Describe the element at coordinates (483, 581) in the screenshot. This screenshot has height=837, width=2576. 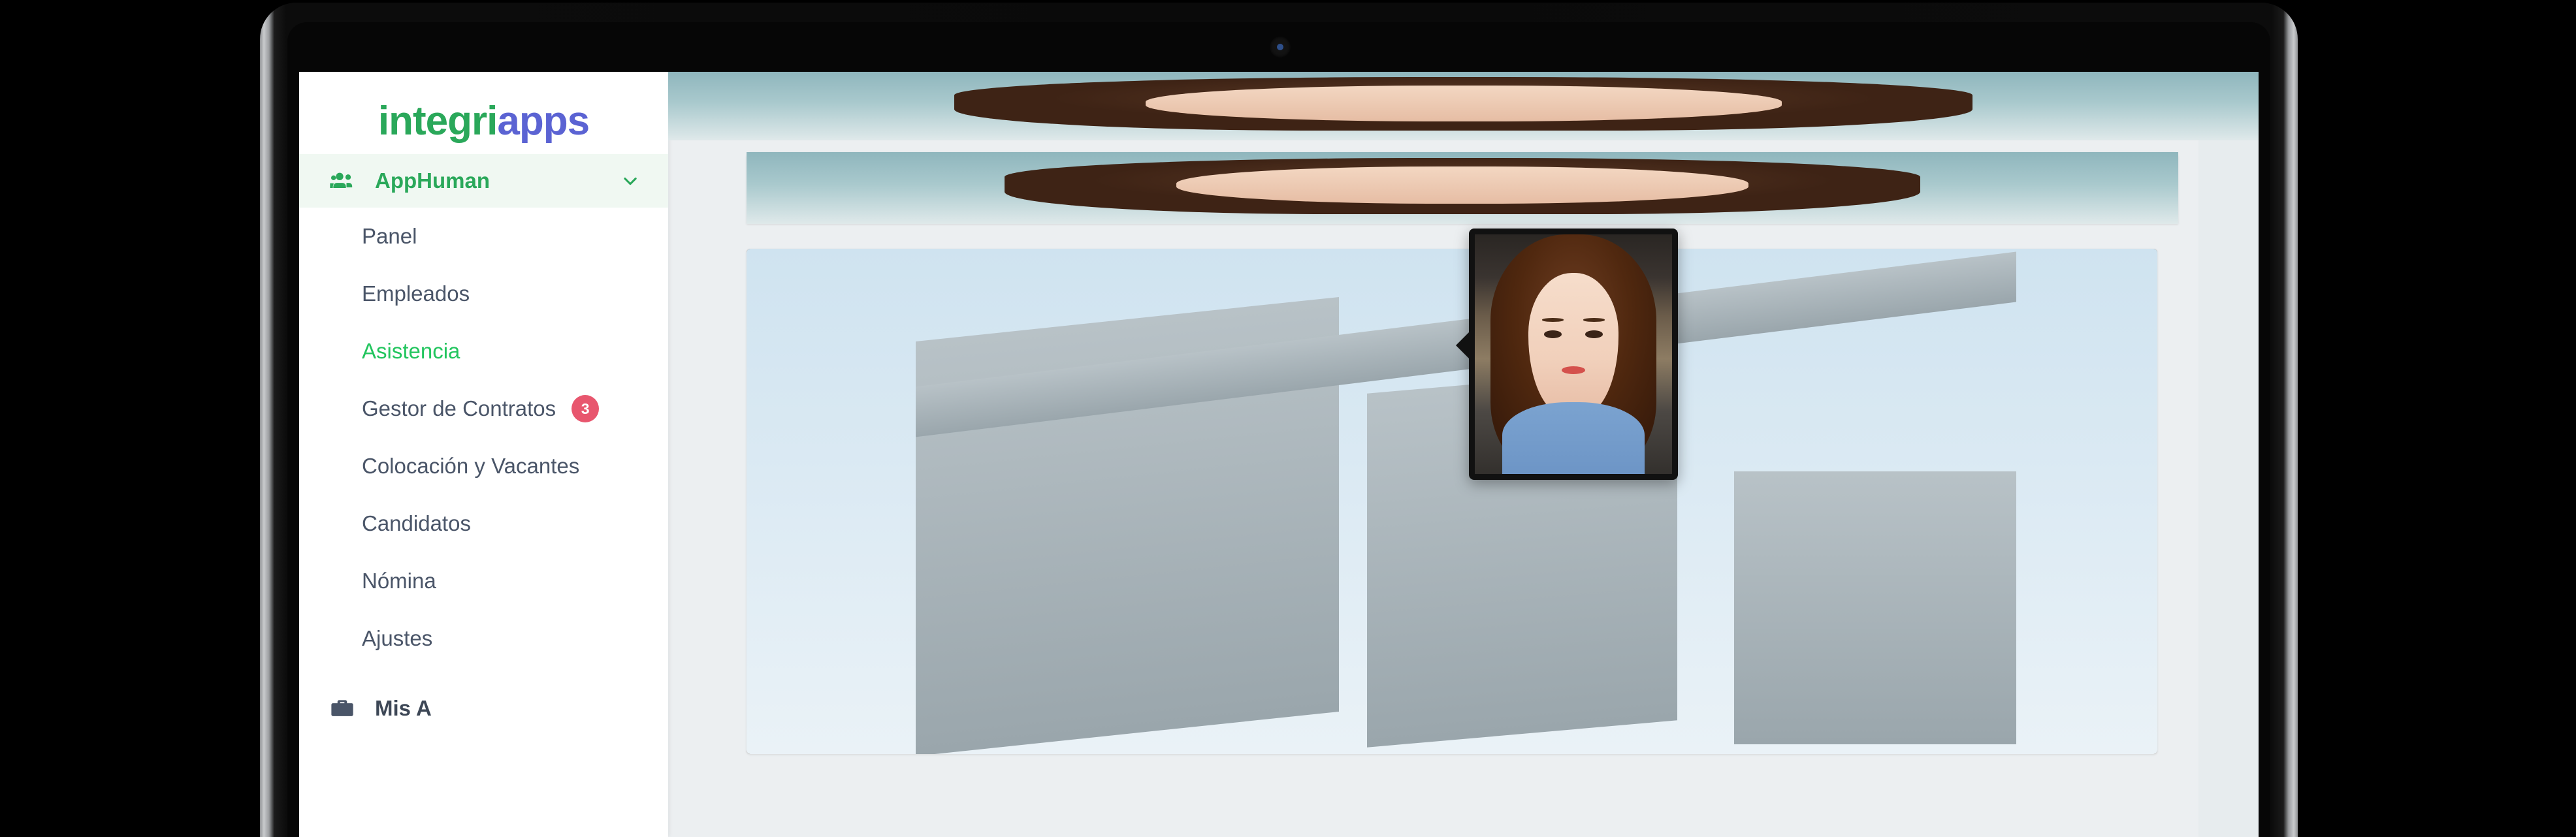
I see `sidebar-item-nomina: Nómina` at that location.